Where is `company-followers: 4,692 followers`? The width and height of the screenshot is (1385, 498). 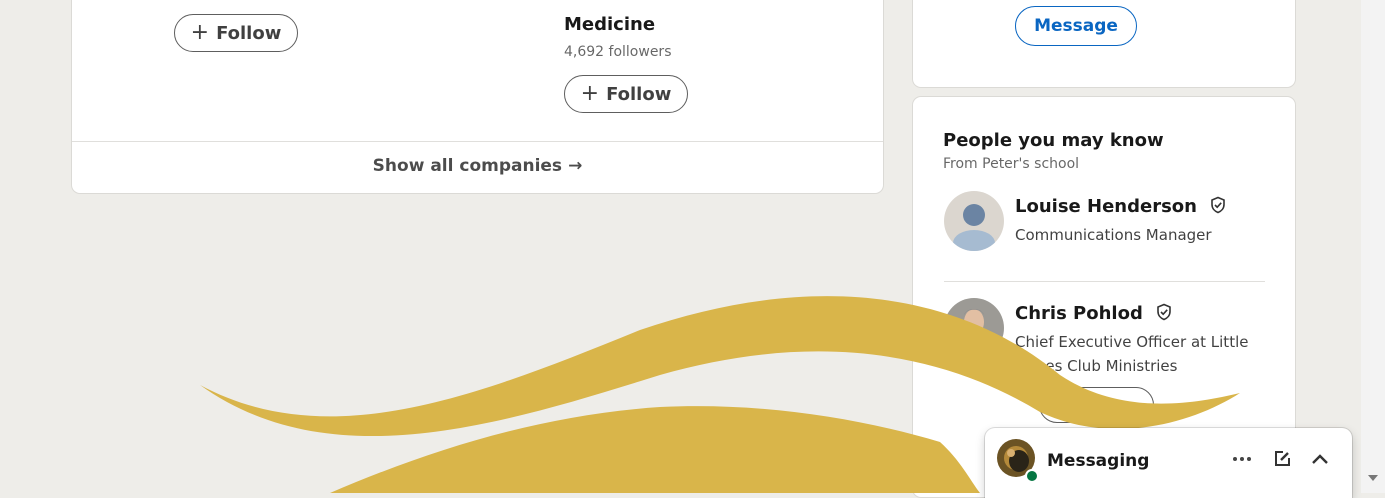 company-followers: 4,692 followers is located at coordinates (618, 52).